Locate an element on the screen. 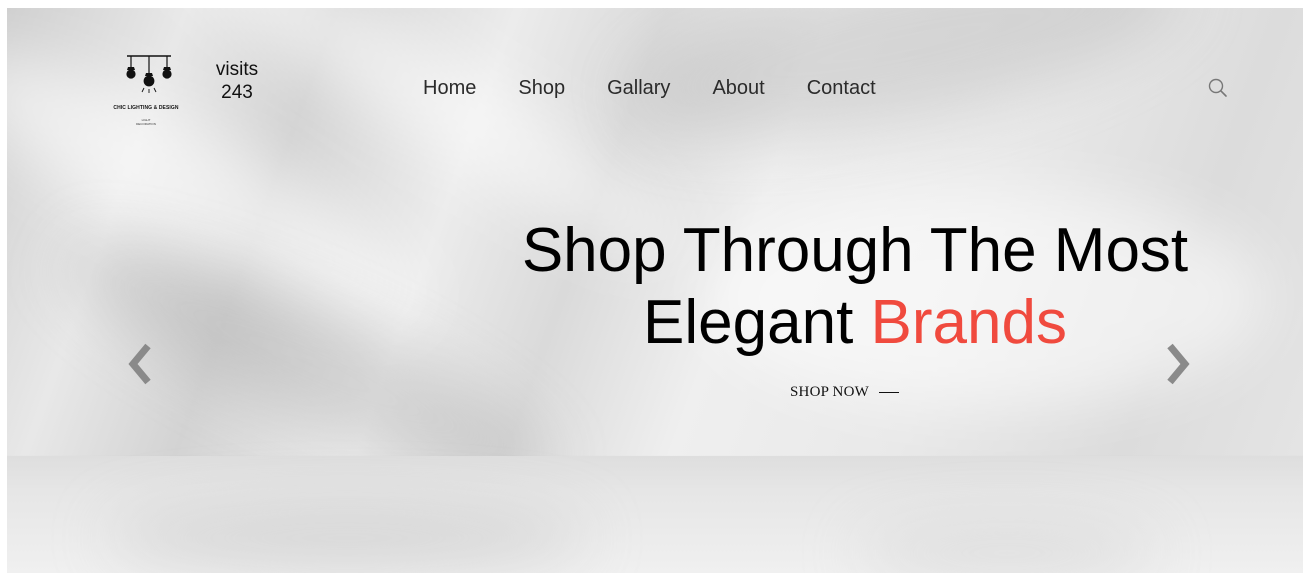 The width and height of the screenshot is (1303, 573). nav-item-about: About is located at coordinates (738, 88).